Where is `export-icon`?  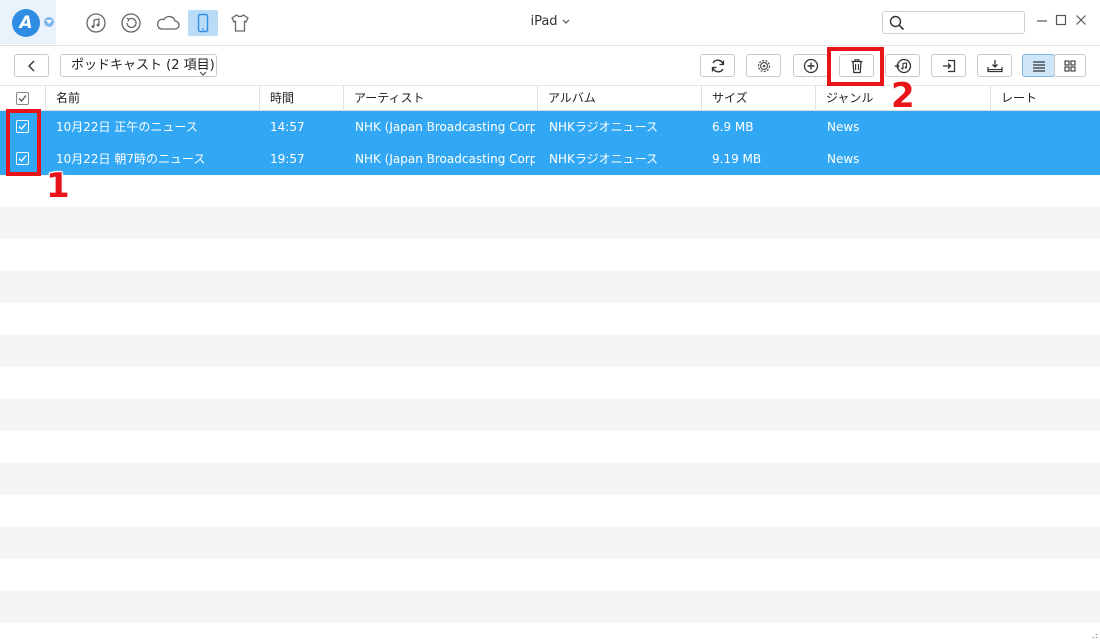
export-icon is located at coordinates (948, 65).